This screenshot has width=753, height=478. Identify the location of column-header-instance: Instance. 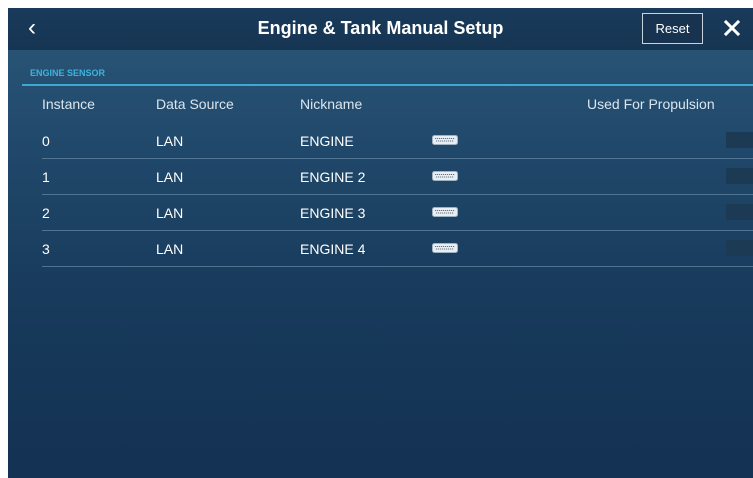
(68, 104).